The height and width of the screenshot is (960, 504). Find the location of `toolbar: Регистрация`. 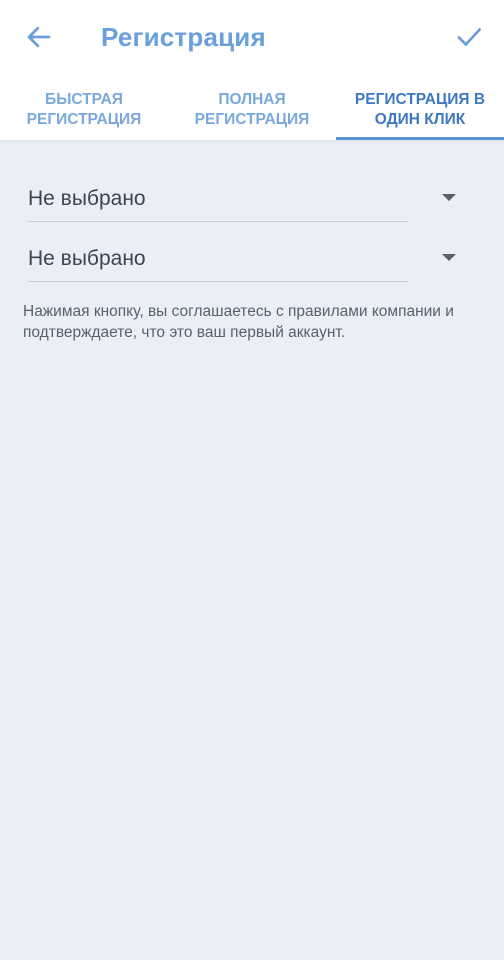

toolbar: Регистрация is located at coordinates (252, 38).